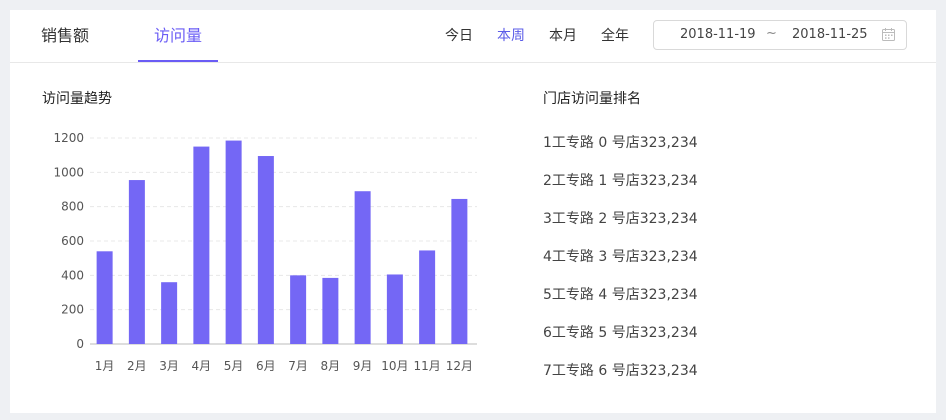 The width and height of the screenshot is (946, 420). I want to click on rank-item: 1工专路 0 号店323,234, so click(620, 147).